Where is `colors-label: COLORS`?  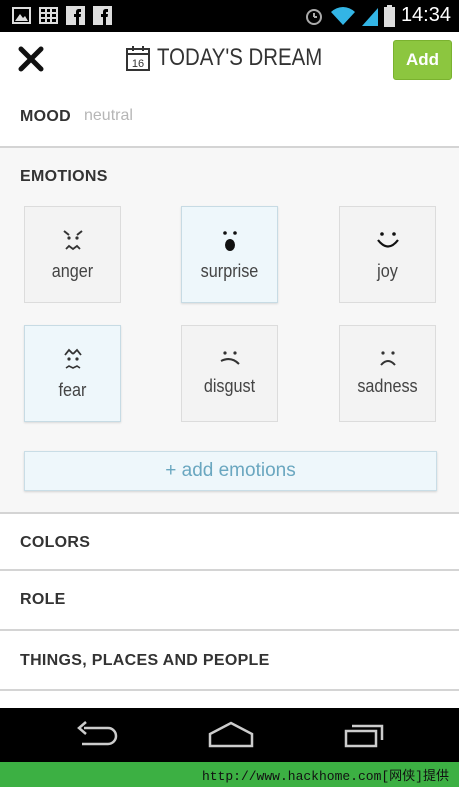 colors-label: COLORS is located at coordinates (55, 542).